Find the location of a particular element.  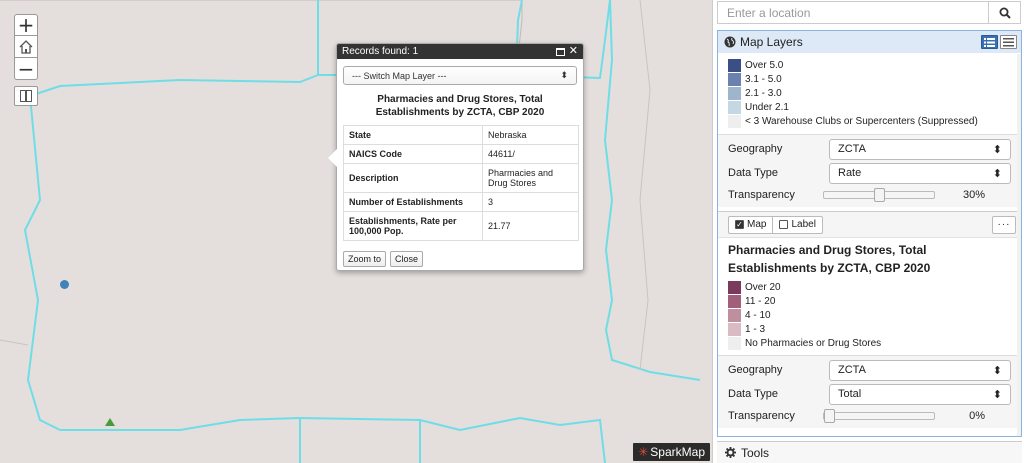

layers-scrollbar is located at coordinates (1019, 245).